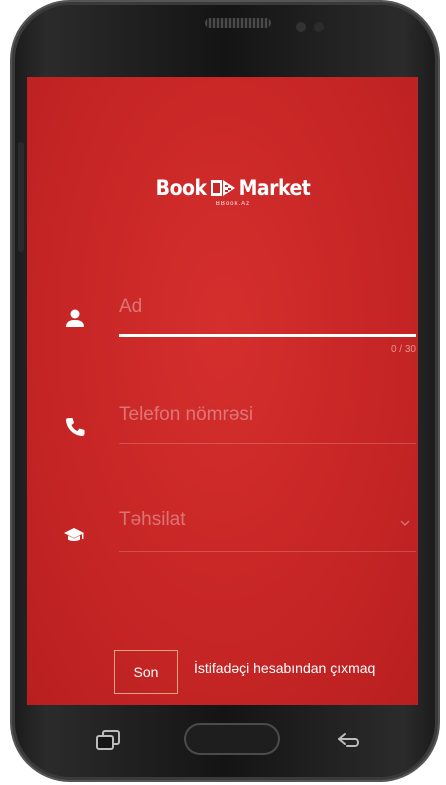  What do you see at coordinates (238, 23) in the screenshot?
I see `earpiece-speaker` at bounding box center [238, 23].